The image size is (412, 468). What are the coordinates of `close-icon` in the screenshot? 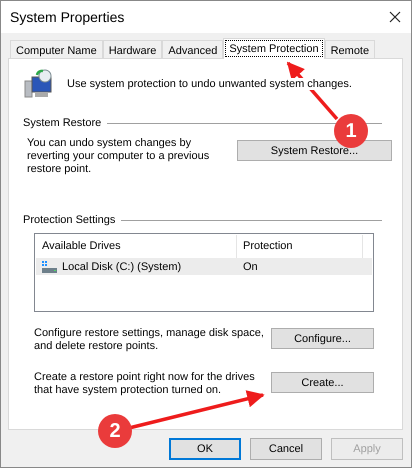 It's located at (395, 17).